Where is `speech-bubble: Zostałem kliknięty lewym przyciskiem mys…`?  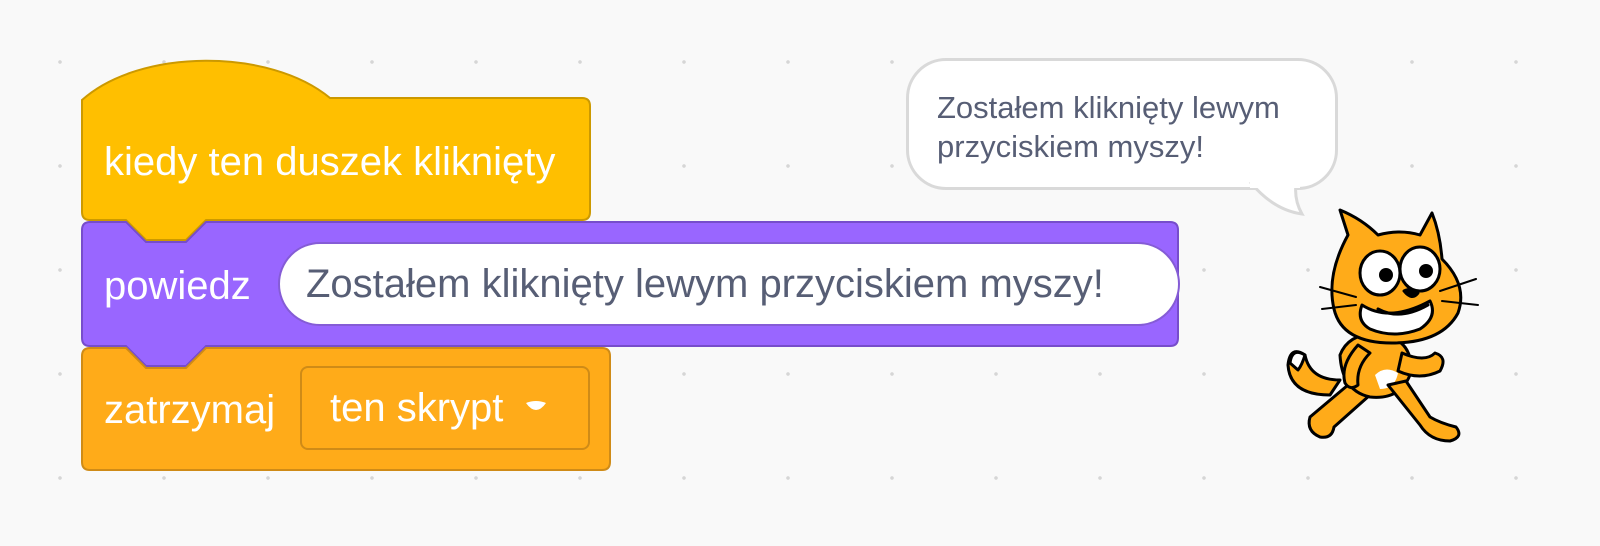
speech-bubble: Zostałem kliknięty lewym przyciskiem mys… is located at coordinates (1122, 124).